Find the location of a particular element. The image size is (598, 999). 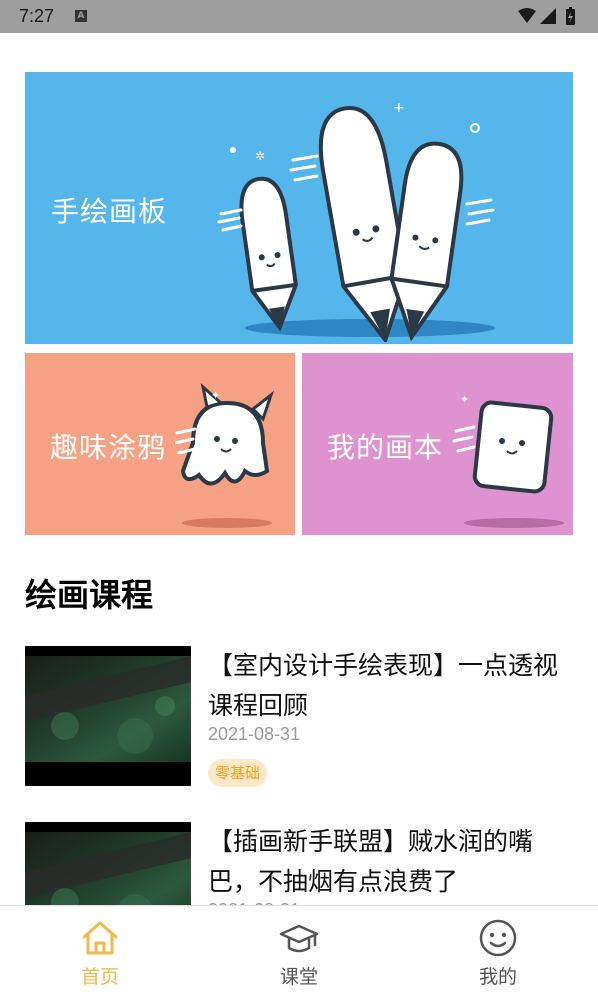

ghost-mascot-illustration: ✦ is located at coordinates (224, 455).